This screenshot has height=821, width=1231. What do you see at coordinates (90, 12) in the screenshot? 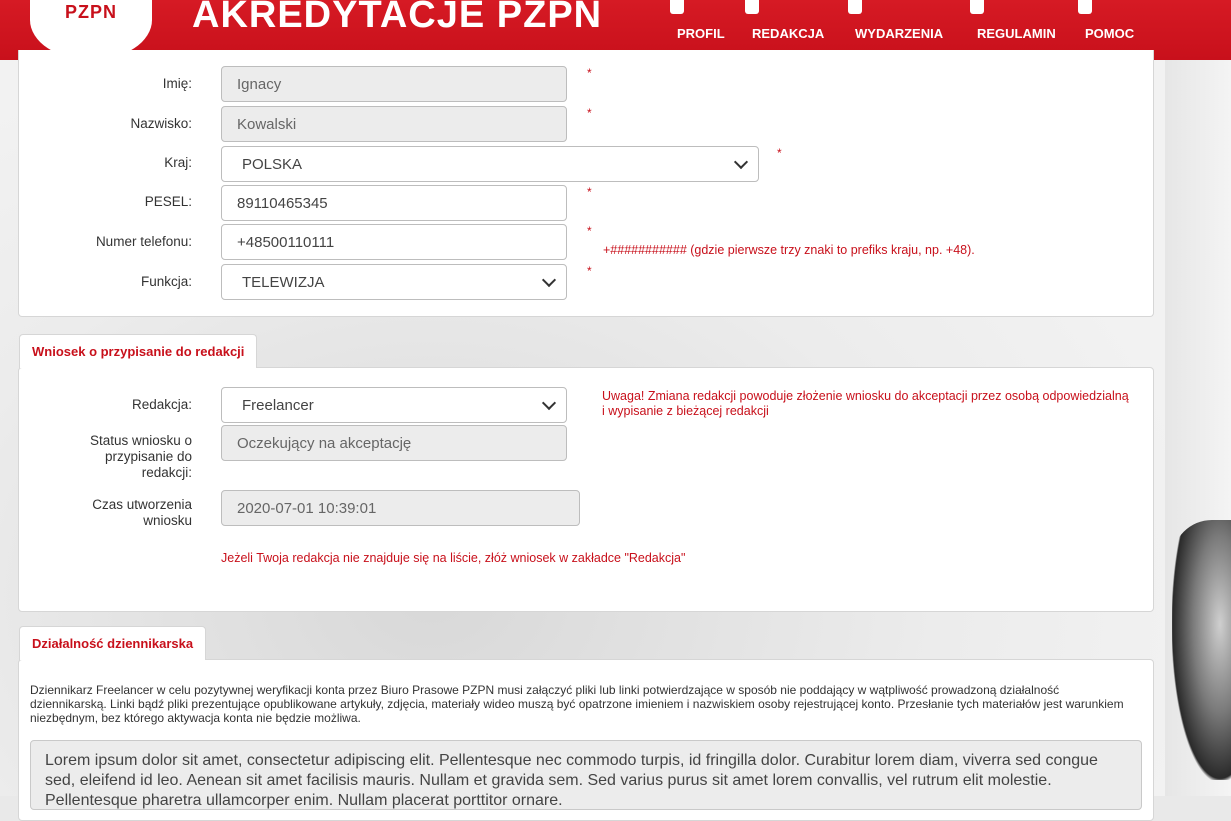
I see `logo-text: PZPN` at bounding box center [90, 12].